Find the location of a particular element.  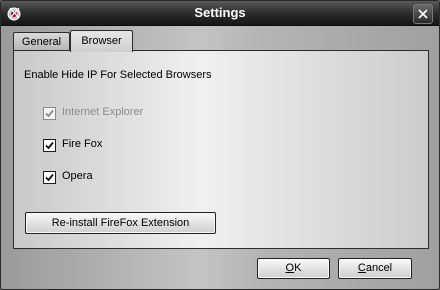

checkbox-label: Opera is located at coordinates (77, 176).